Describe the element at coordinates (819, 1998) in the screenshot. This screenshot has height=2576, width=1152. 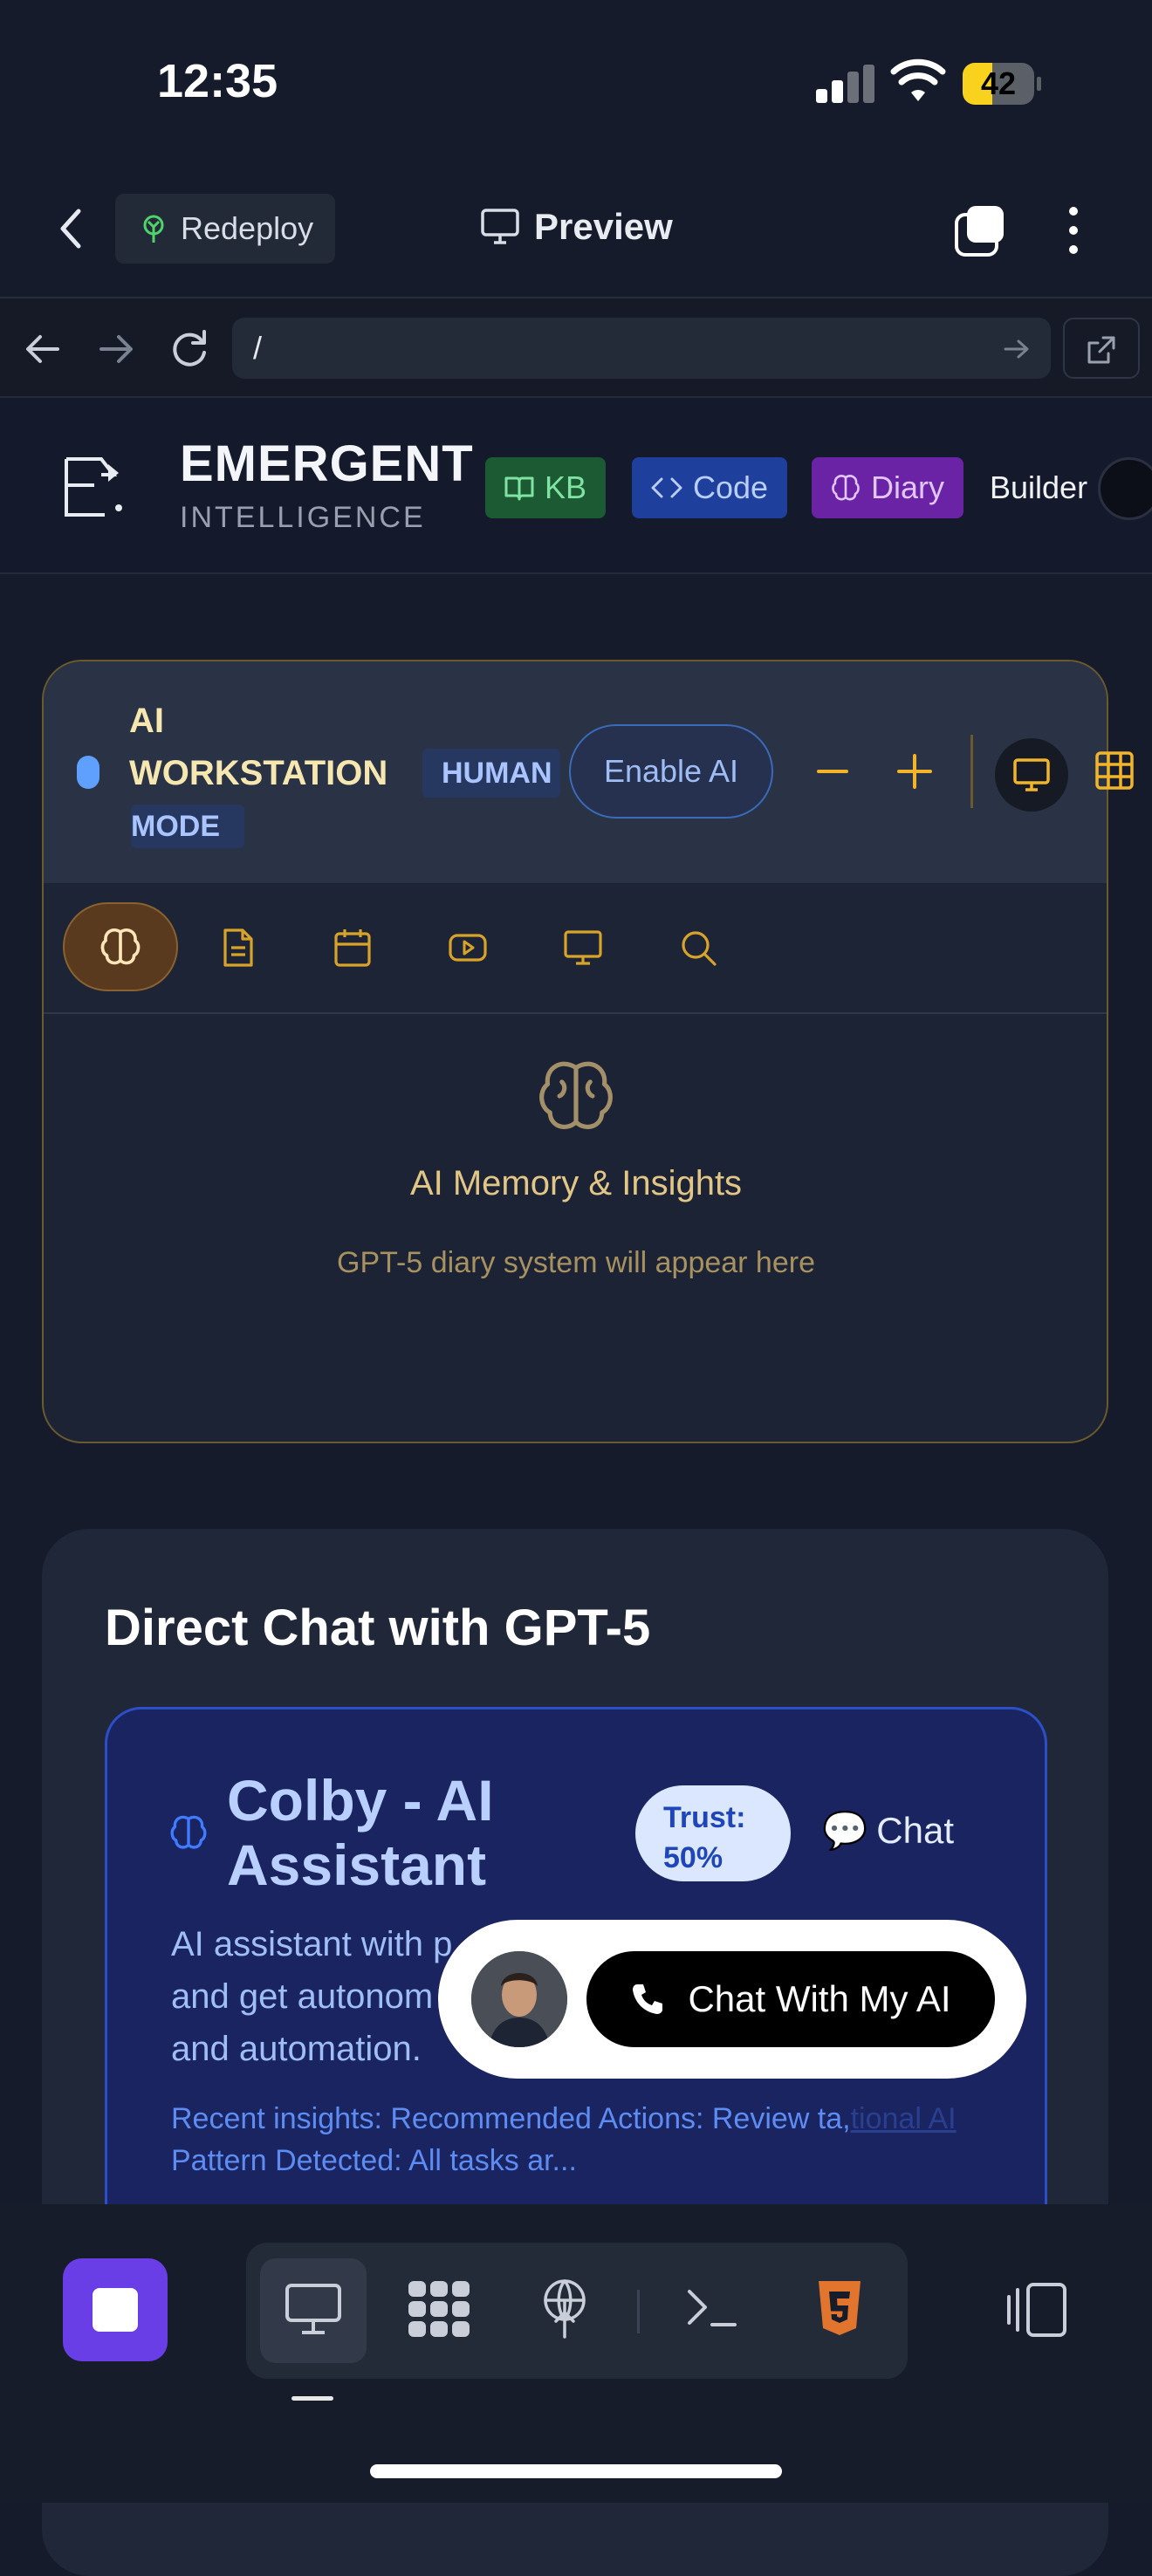
I see `chat-with-my-ai-label: Chat With My AI` at that location.